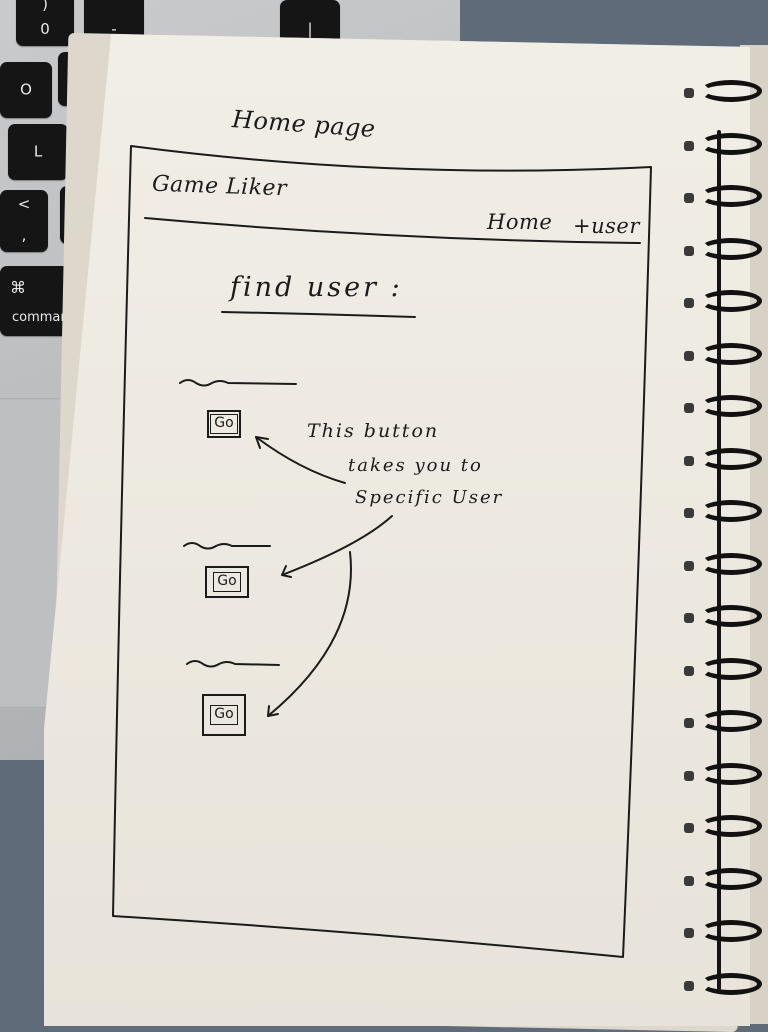 This screenshot has height=1032, width=768. I want to click on nav-user-link: +user, so click(606, 226).